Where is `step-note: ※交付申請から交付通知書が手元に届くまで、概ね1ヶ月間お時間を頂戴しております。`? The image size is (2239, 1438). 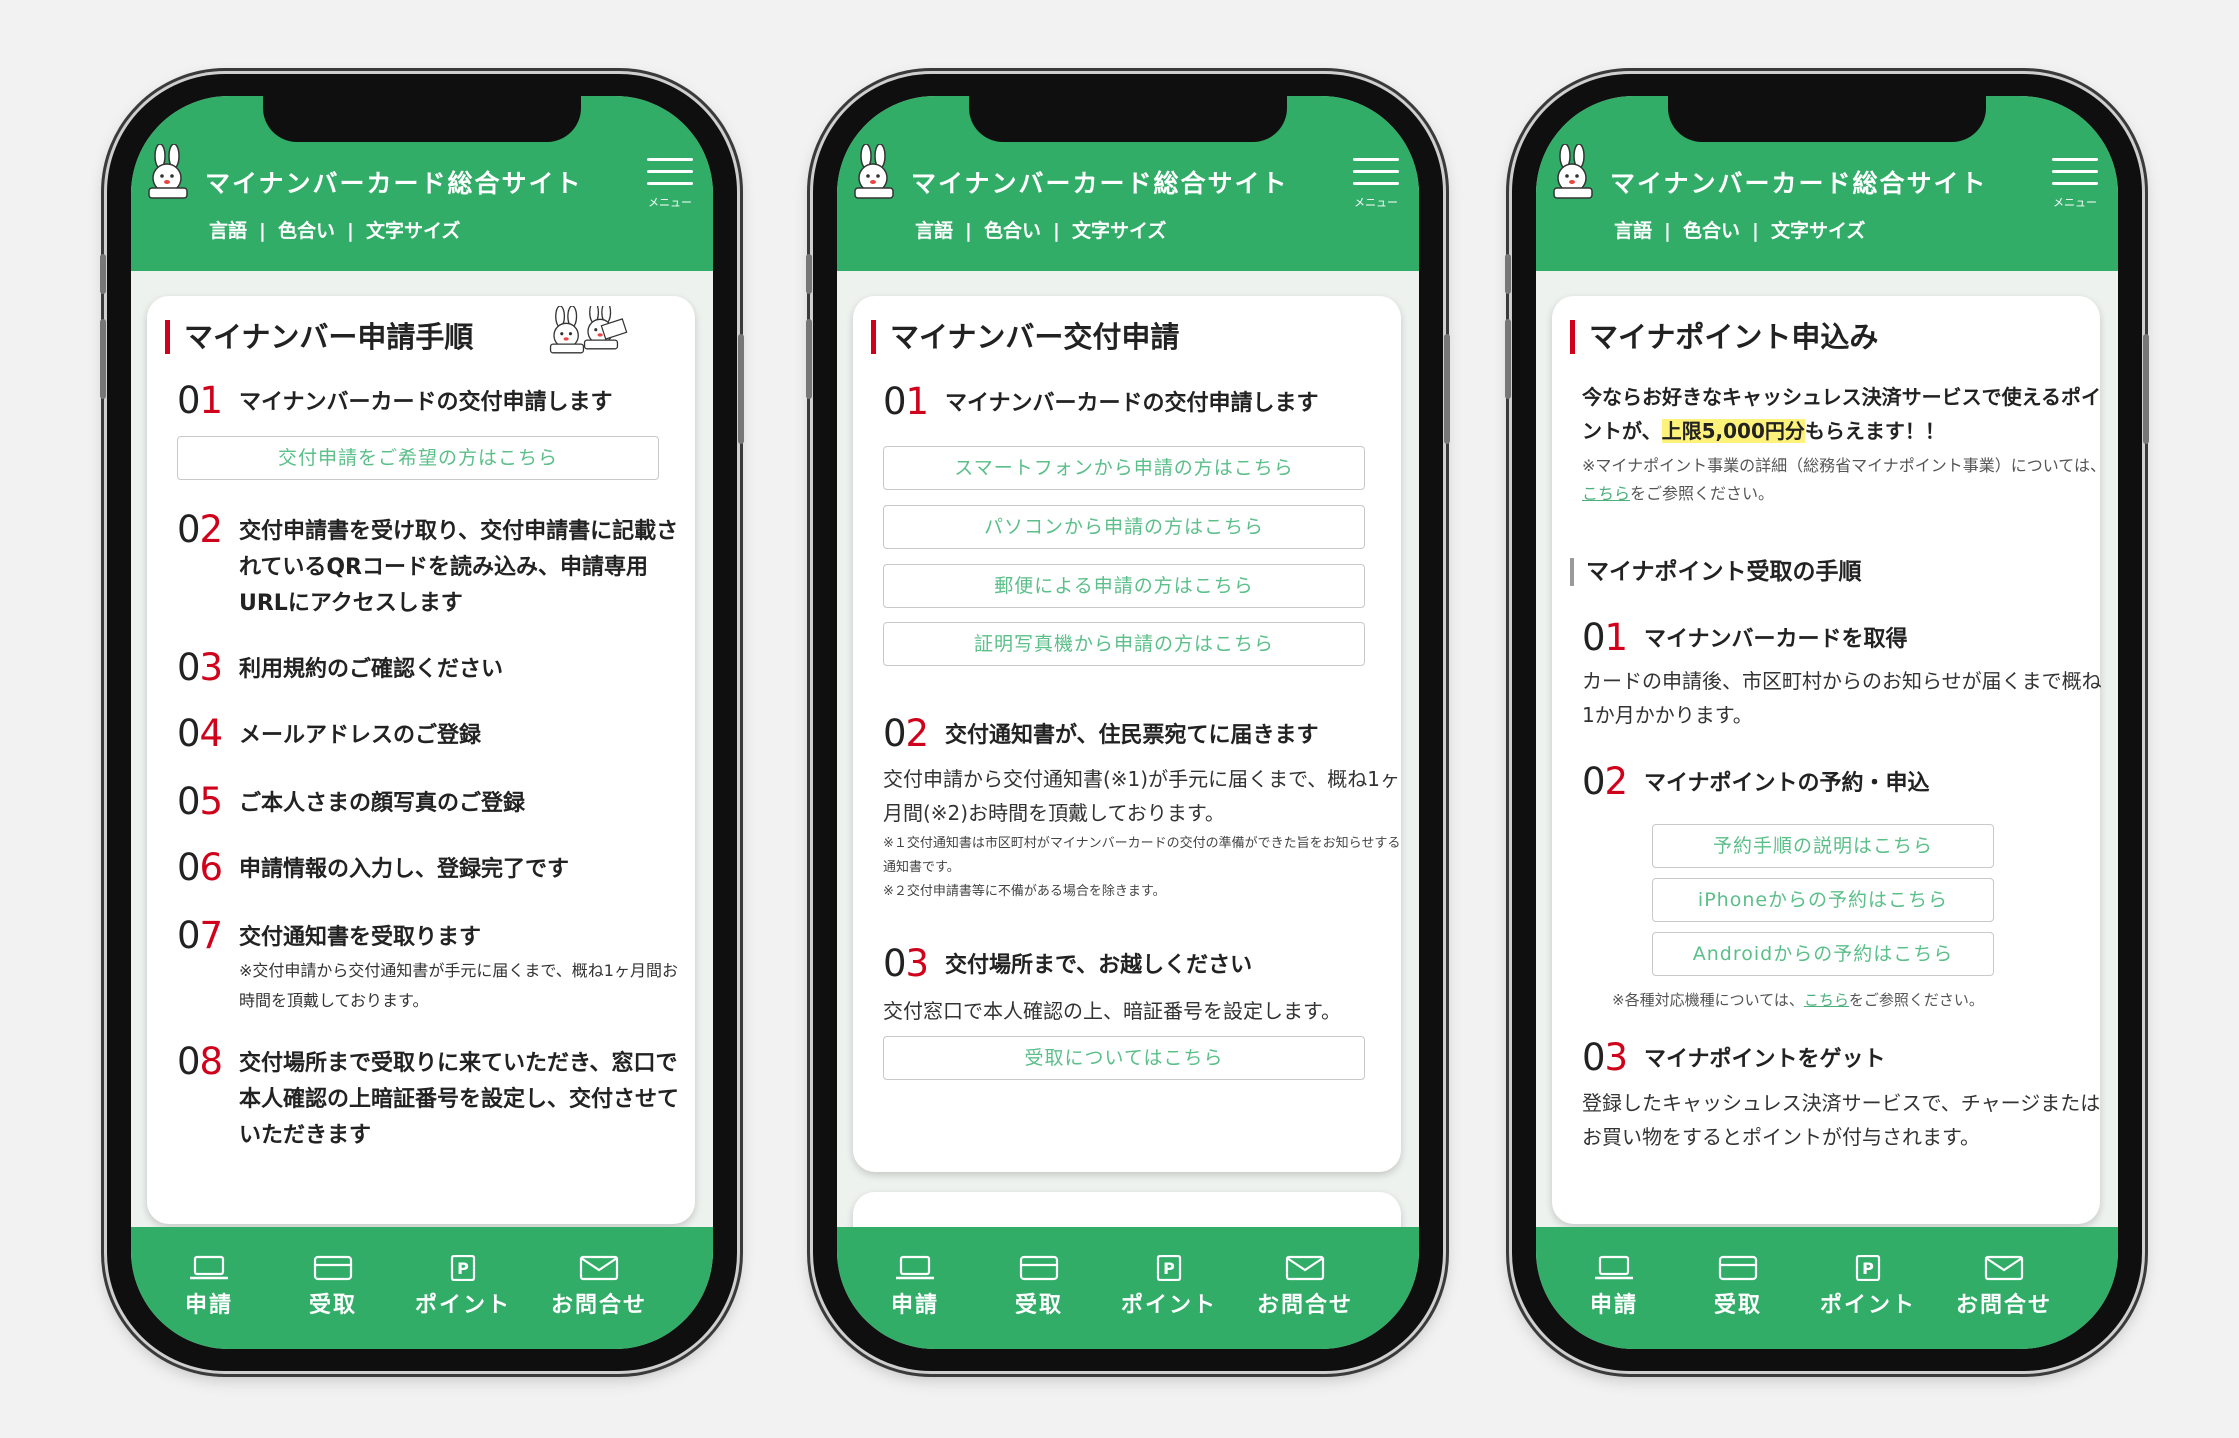 step-note: ※交付申請から交付通知書が手元に届くまで、概ね1ヶ月間お時間を頂戴しております。 is located at coordinates (458, 985).